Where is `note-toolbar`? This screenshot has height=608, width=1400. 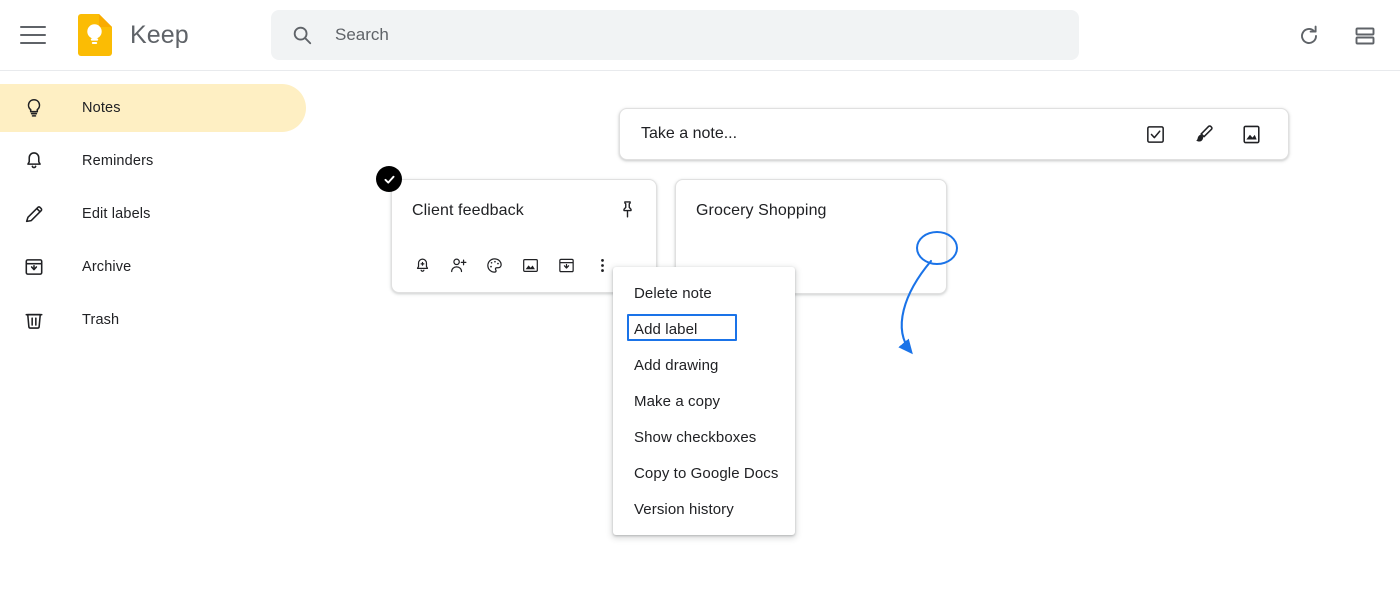
note-toolbar is located at coordinates (512, 265).